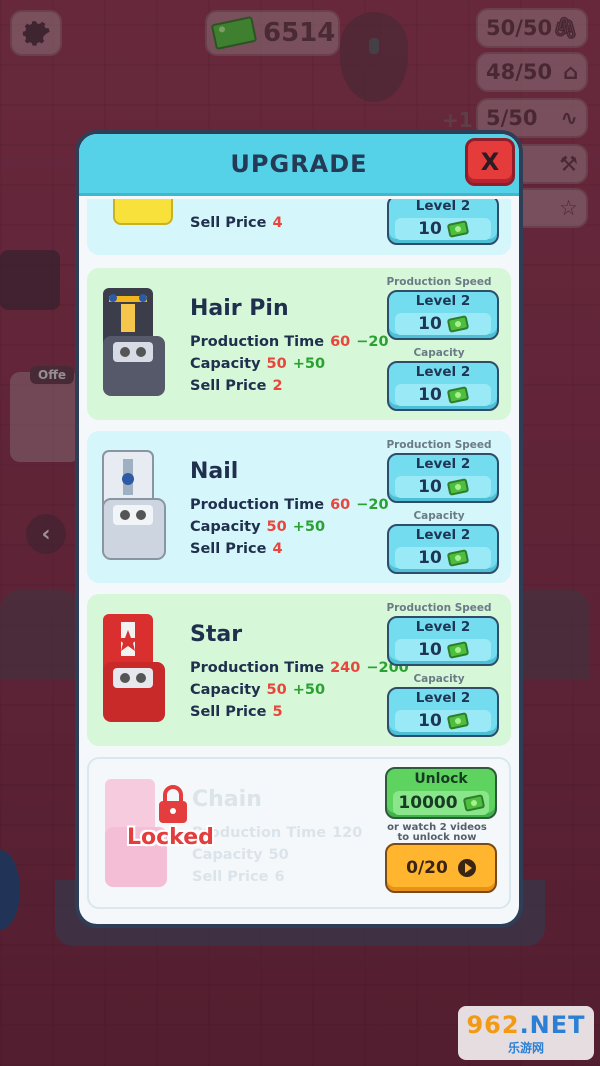 This screenshot has width=600, height=1066. I want to click on lock-icon, so click(173, 804).